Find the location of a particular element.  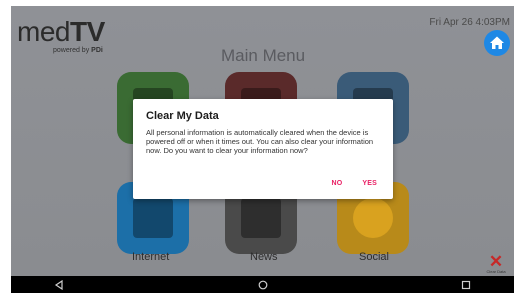

logo-tagline-prefix: powered by is located at coordinates (71, 50).